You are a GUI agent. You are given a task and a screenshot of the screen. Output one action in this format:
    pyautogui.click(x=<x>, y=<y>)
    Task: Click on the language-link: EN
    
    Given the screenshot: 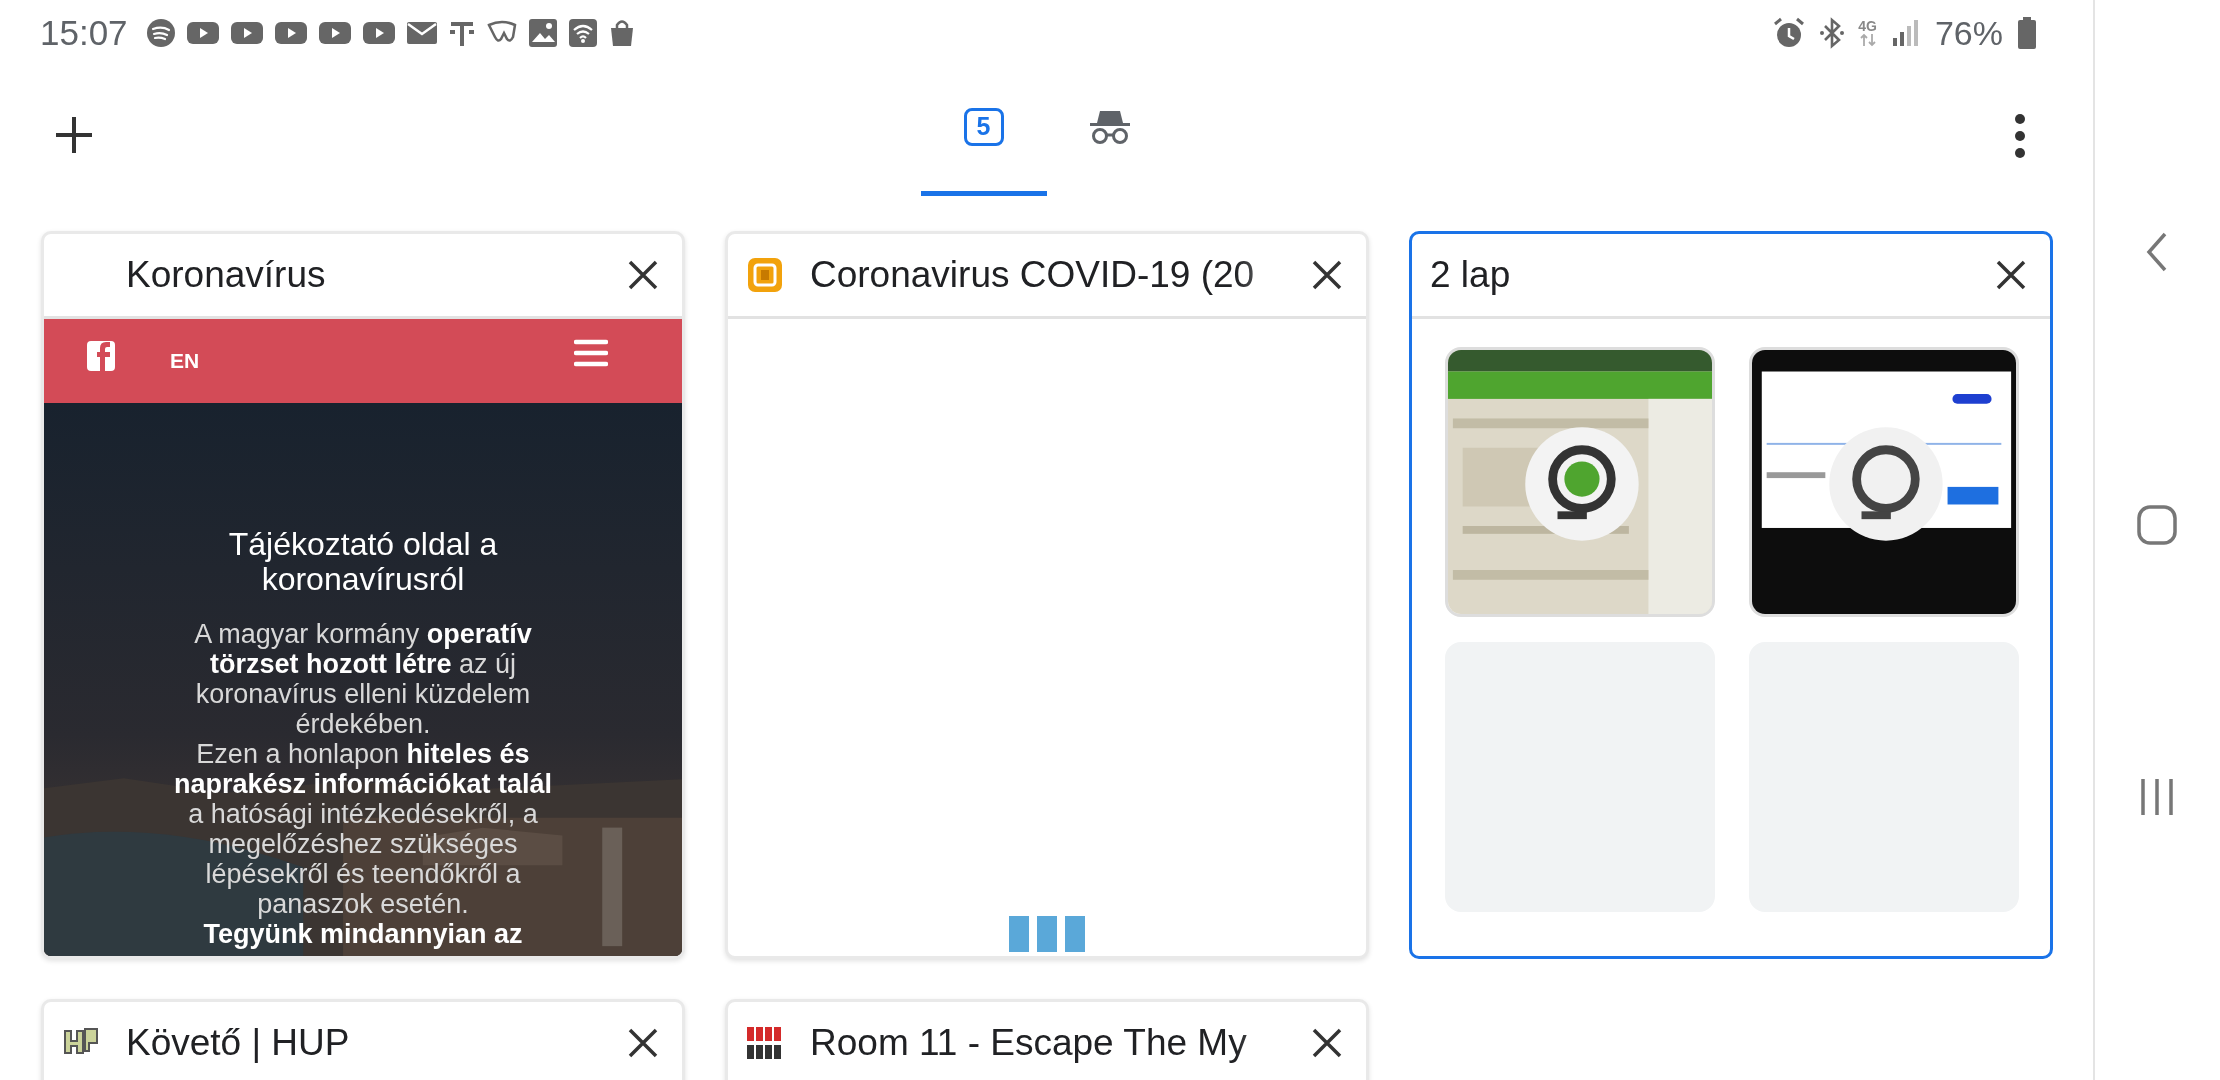 What is the action you would take?
    pyautogui.click(x=185, y=361)
    